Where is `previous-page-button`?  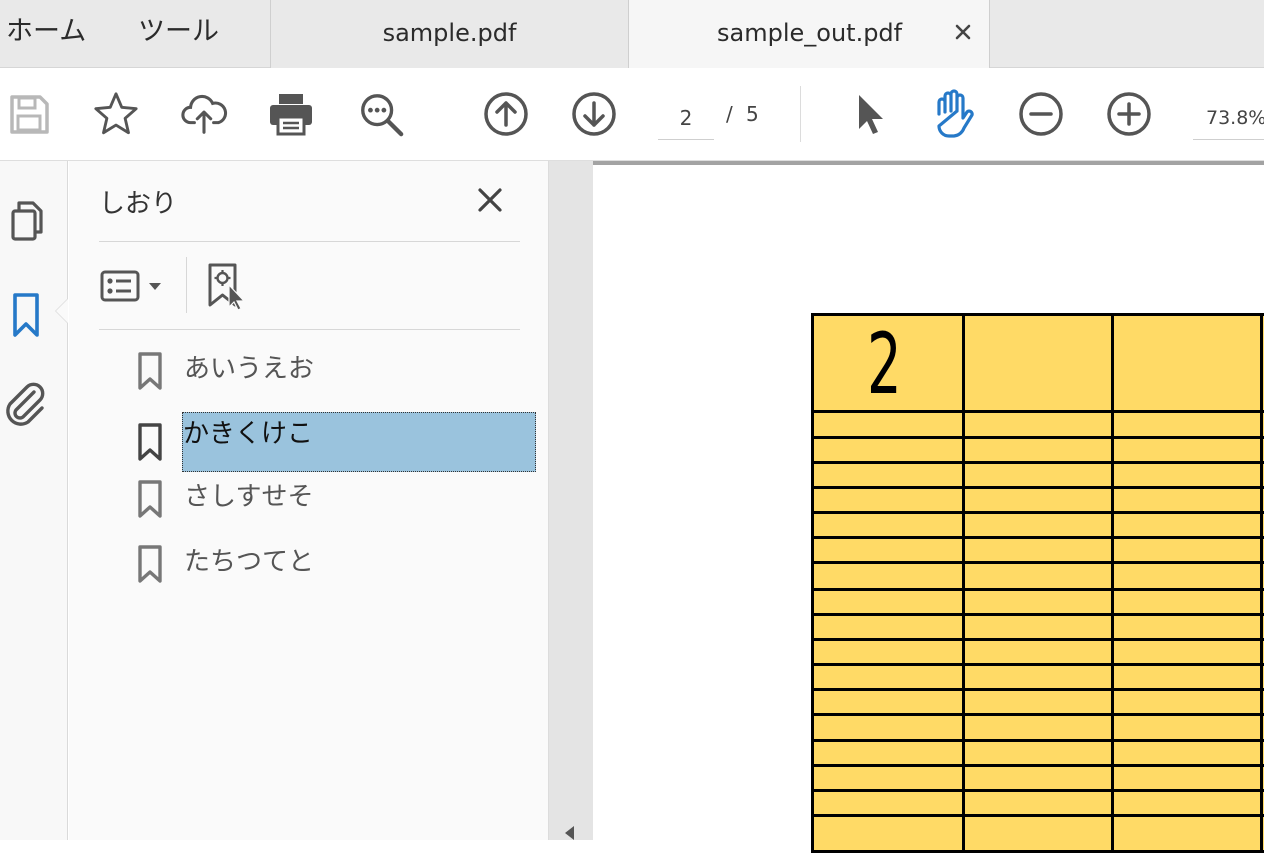 previous-page-button is located at coordinates (506, 114).